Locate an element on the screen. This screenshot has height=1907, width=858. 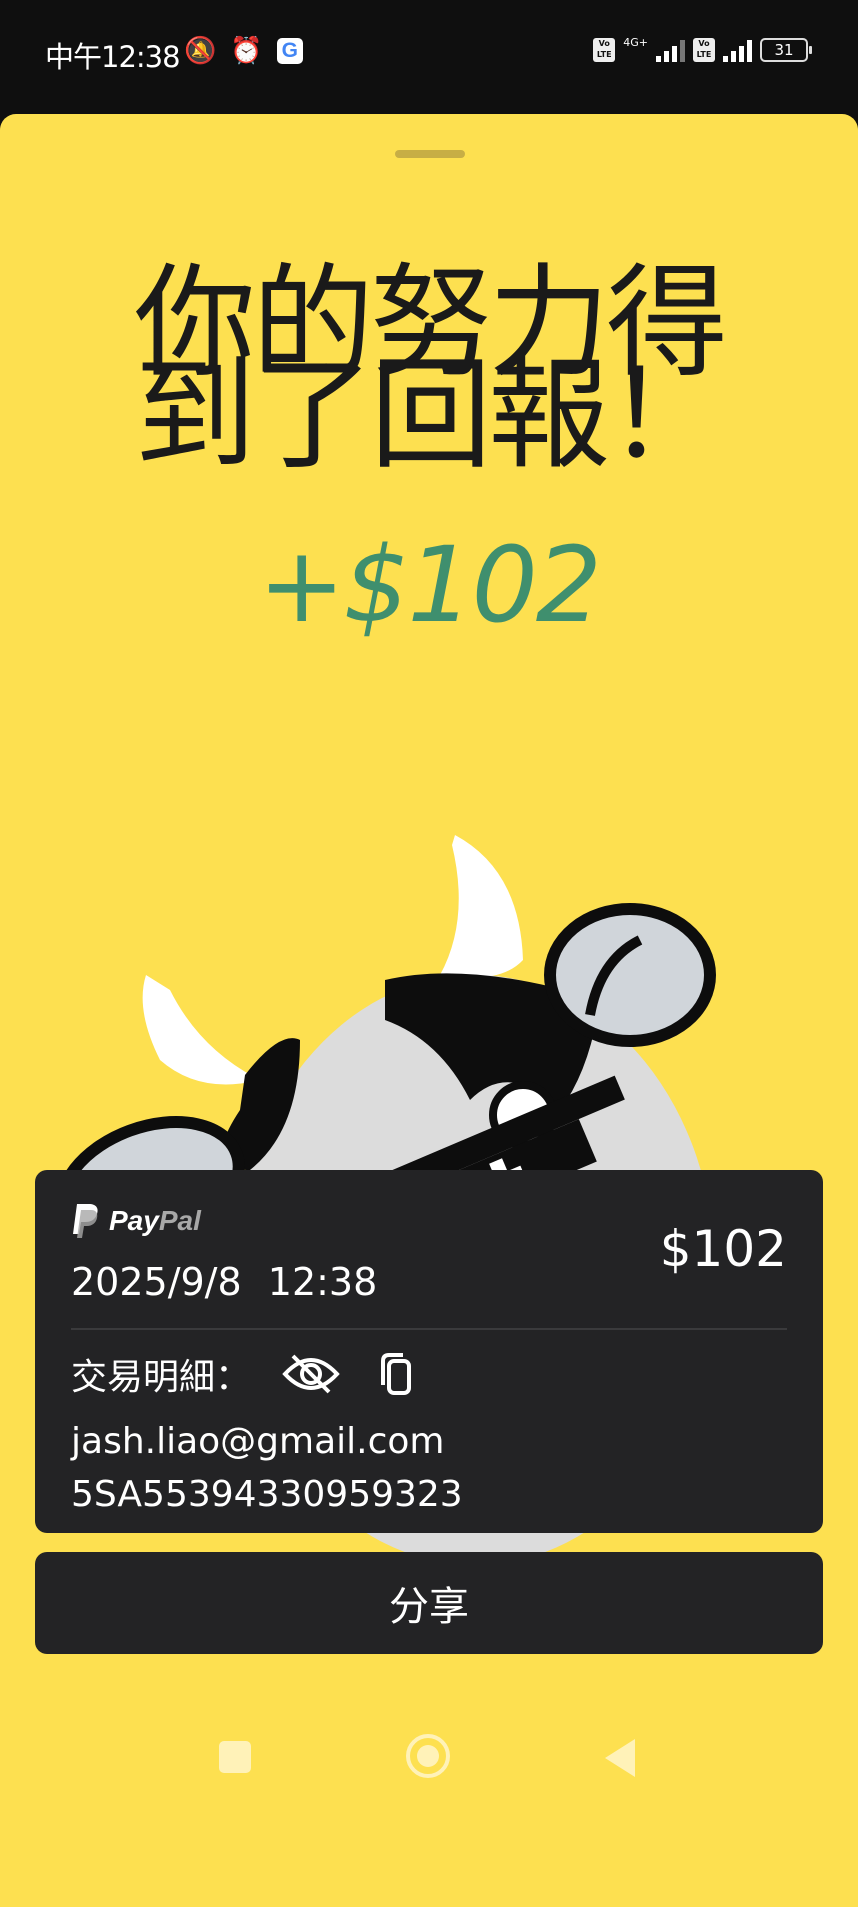
right-ear is located at coordinates (630, 975).